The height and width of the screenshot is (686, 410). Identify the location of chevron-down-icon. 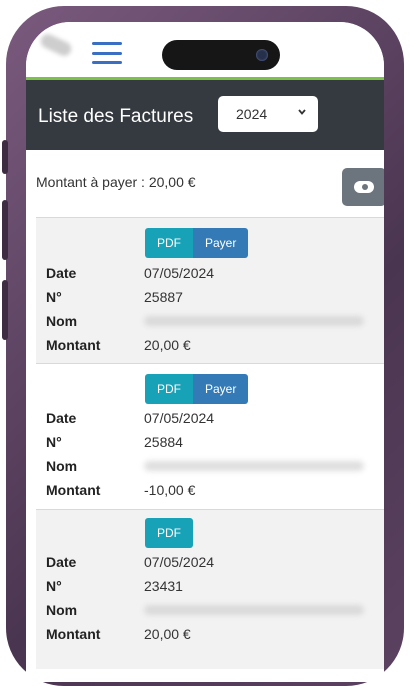
(302, 112).